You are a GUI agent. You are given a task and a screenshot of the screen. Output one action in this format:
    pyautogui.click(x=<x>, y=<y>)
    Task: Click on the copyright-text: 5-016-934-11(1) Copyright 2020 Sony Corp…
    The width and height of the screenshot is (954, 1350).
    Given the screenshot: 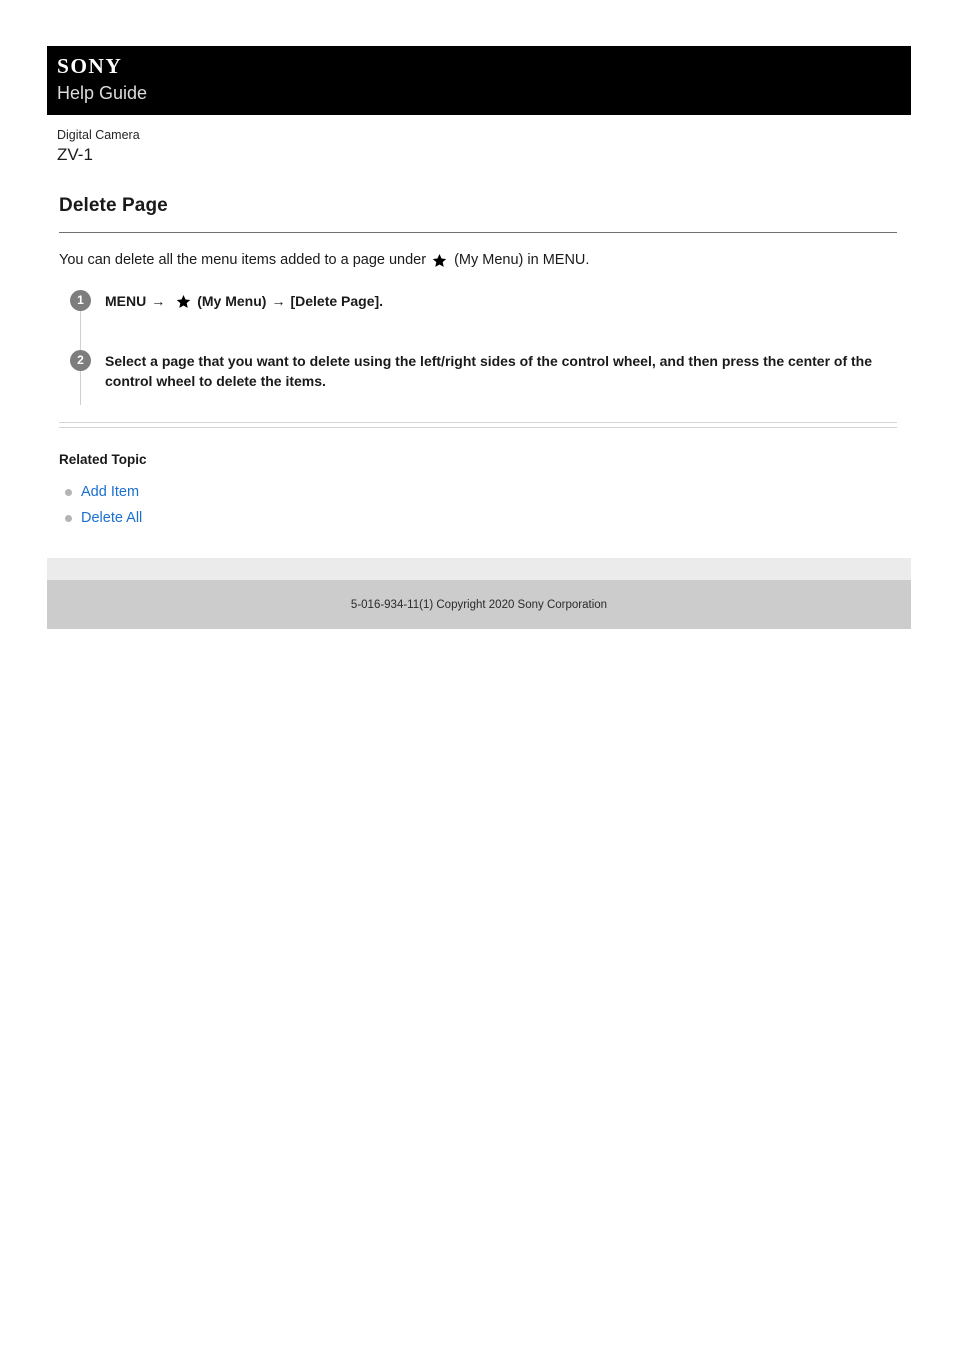 What is the action you would take?
    pyautogui.click(x=479, y=604)
    